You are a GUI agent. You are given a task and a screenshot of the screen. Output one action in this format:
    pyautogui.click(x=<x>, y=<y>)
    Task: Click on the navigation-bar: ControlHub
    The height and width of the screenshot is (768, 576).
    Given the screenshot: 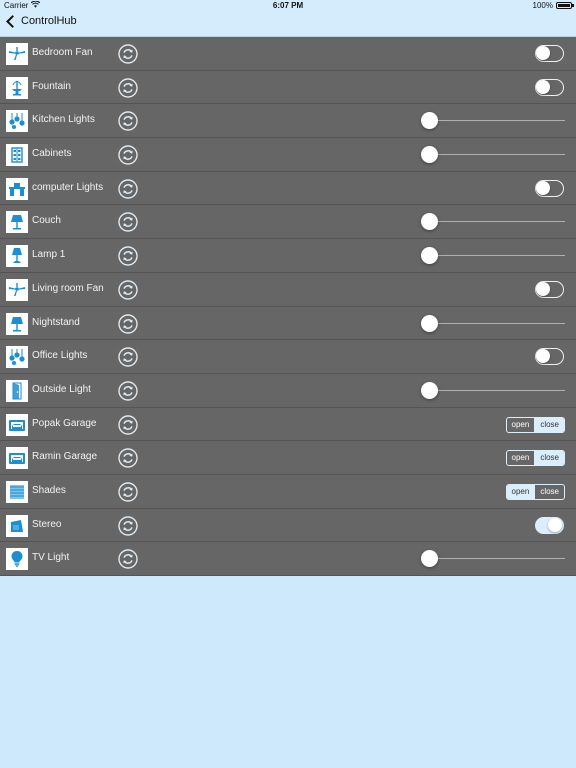 What is the action you would take?
    pyautogui.click(x=288, y=24)
    